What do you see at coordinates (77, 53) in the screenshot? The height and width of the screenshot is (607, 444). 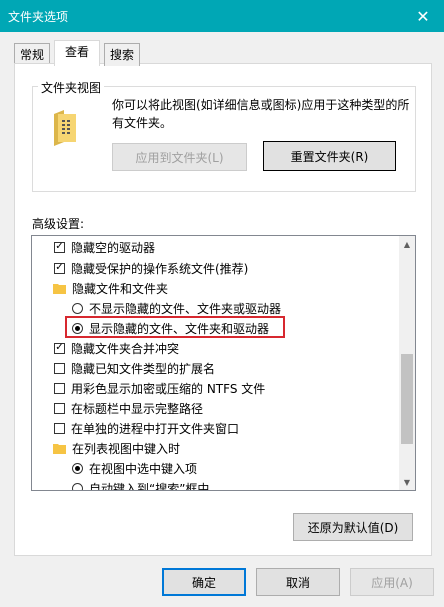 I see `tab-view: 查看` at bounding box center [77, 53].